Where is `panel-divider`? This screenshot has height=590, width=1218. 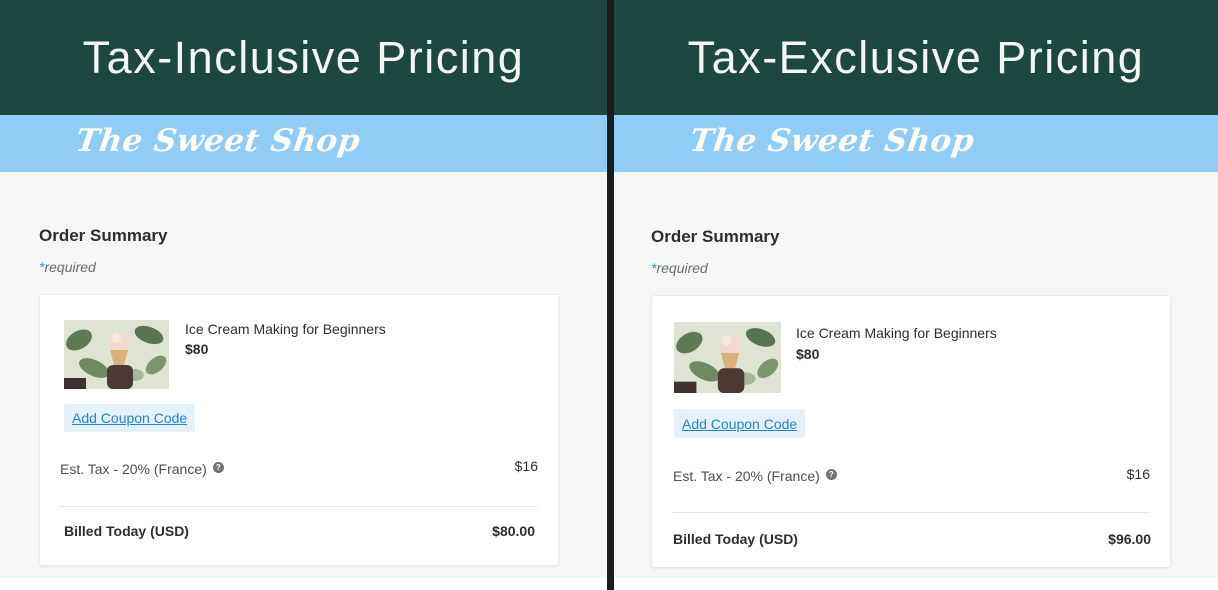
panel-divider is located at coordinates (610, 295).